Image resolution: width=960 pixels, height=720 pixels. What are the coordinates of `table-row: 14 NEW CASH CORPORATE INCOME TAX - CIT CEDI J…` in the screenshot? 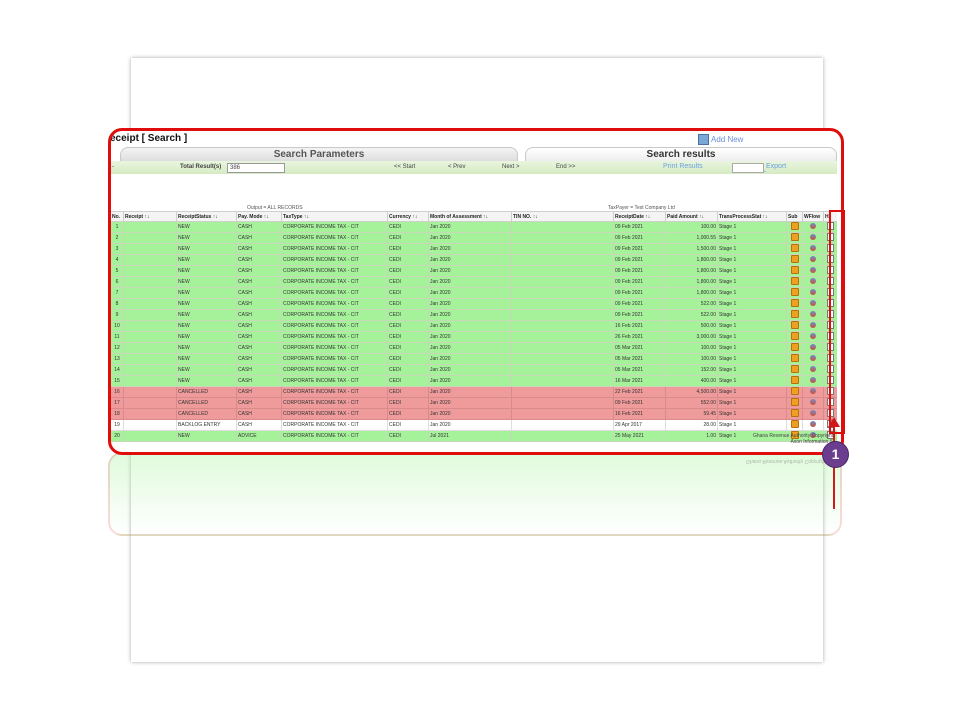 It's located at (473, 370).